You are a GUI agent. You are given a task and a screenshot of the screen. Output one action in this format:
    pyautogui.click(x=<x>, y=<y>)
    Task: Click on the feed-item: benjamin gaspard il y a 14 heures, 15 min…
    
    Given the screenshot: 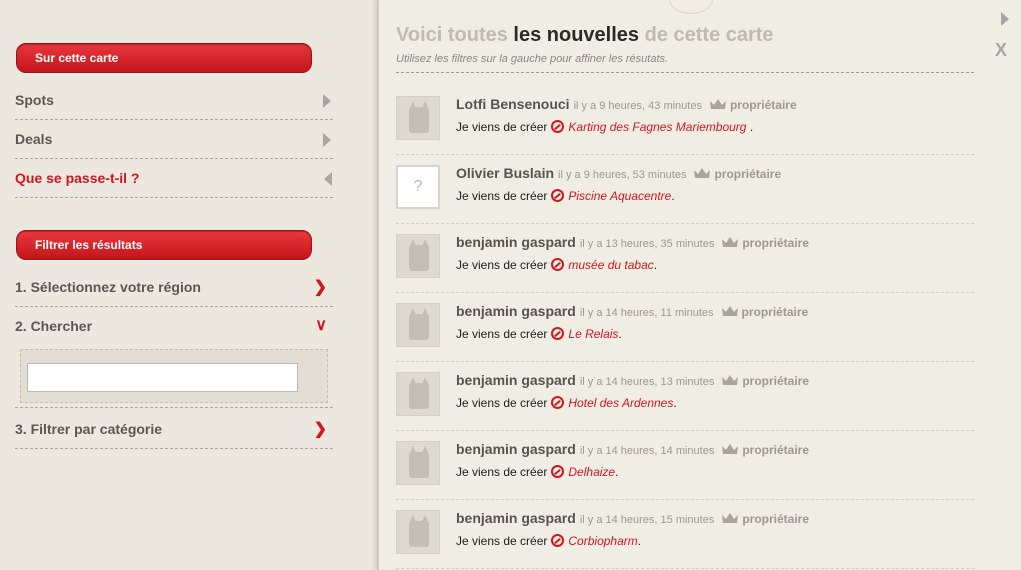 What is the action you would take?
    pyautogui.click(x=685, y=534)
    